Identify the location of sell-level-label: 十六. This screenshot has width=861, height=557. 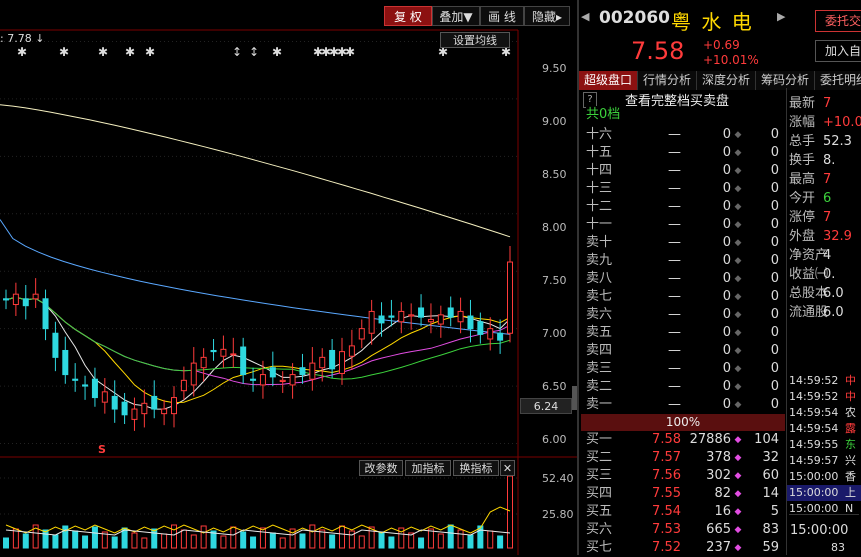
(599, 134).